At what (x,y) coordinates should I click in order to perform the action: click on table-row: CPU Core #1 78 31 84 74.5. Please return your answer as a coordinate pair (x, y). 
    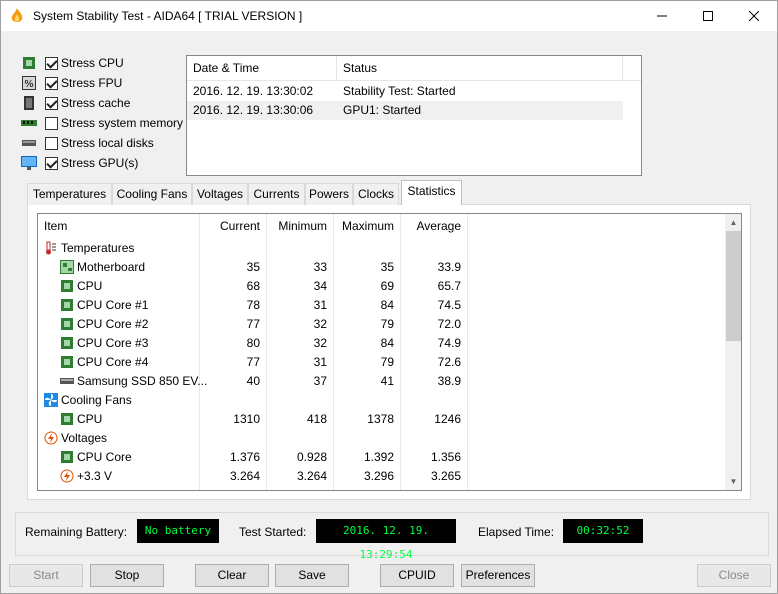
    Looking at the image, I should click on (382, 305).